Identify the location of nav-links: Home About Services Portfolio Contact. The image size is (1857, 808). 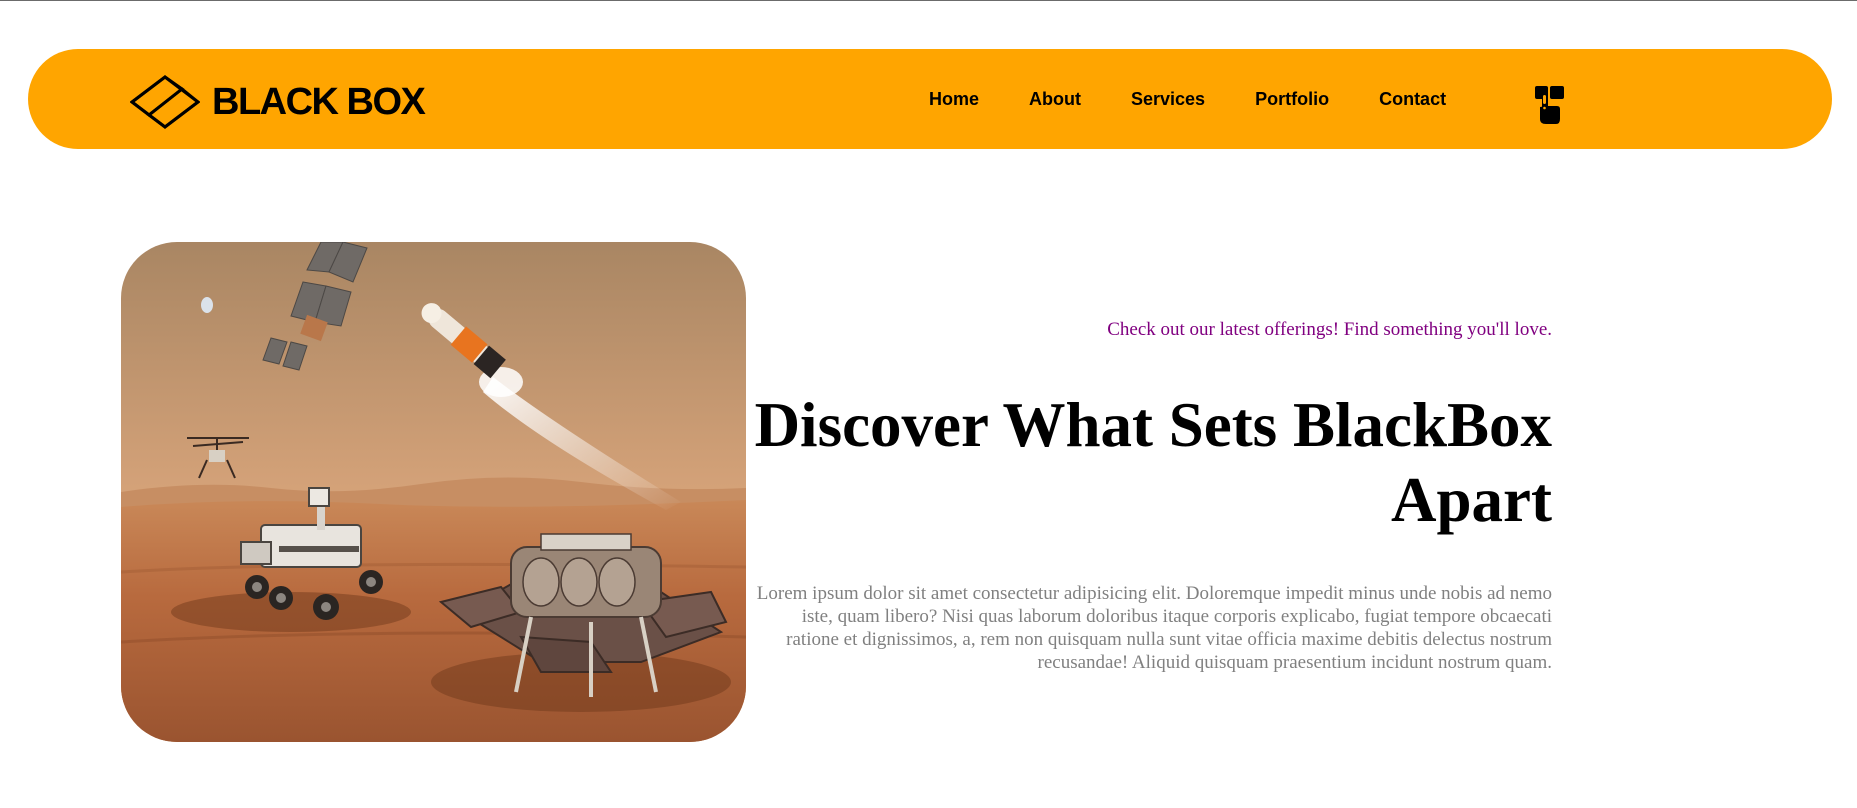
(1187, 99).